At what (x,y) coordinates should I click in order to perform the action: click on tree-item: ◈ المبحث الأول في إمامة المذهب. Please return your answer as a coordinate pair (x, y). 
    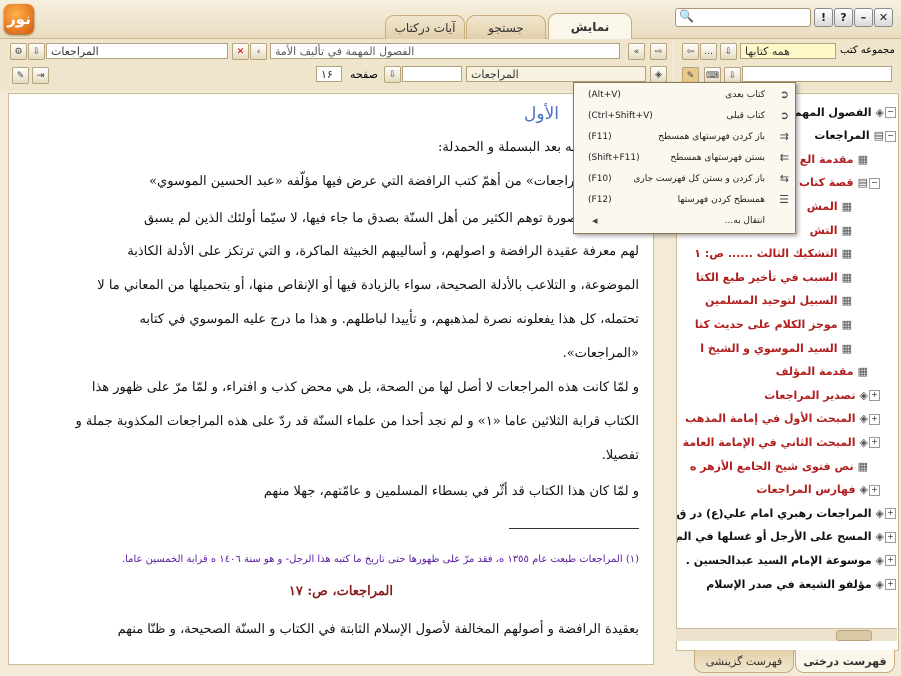
    Looking at the image, I should click on (776, 419).